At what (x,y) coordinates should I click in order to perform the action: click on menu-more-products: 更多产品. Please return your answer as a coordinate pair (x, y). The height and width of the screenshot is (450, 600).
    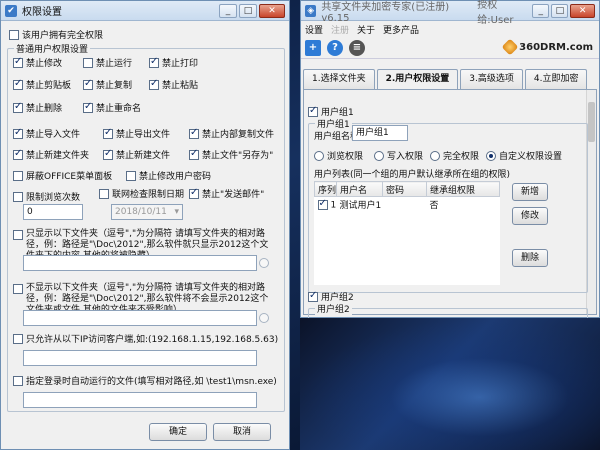
    Looking at the image, I should click on (401, 29).